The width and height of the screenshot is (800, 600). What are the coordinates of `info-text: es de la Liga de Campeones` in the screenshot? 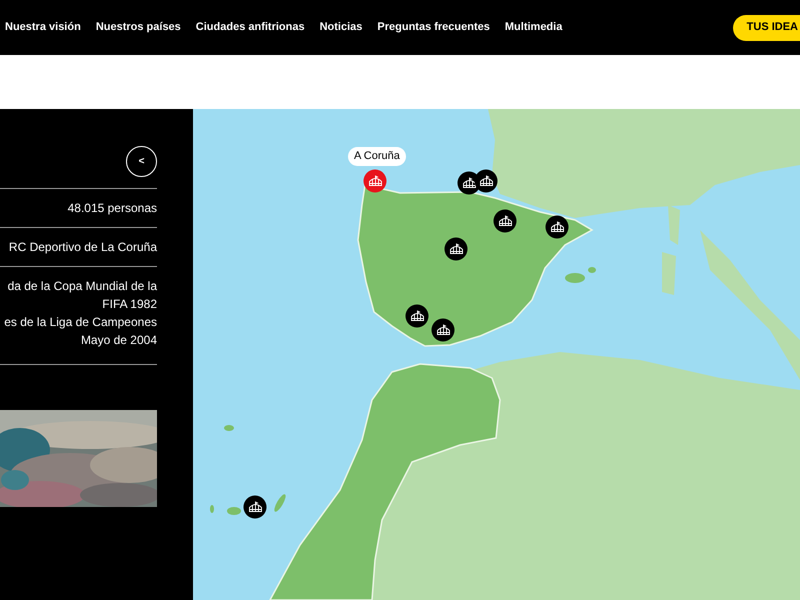 It's located at (80, 322).